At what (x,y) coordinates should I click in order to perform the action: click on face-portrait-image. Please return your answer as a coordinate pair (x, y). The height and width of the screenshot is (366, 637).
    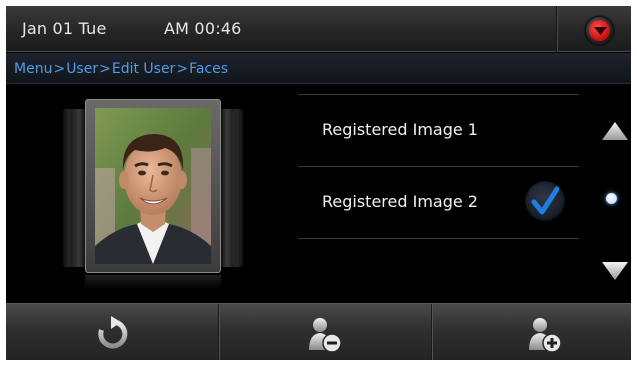
    Looking at the image, I should click on (153, 186).